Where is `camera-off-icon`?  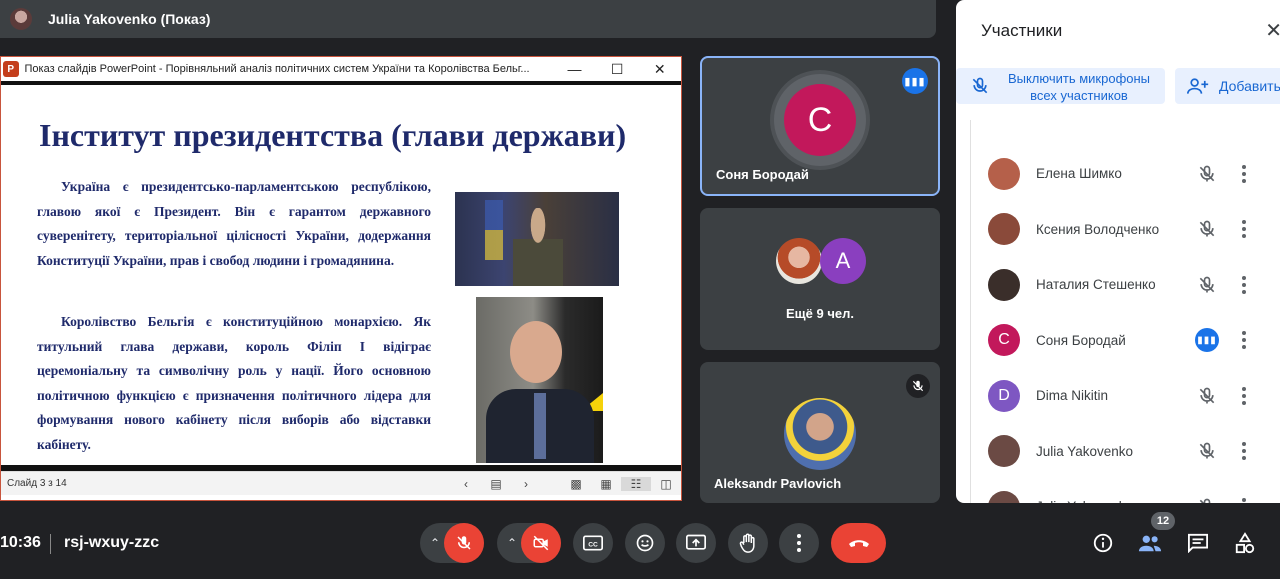 camera-off-icon is located at coordinates (541, 543).